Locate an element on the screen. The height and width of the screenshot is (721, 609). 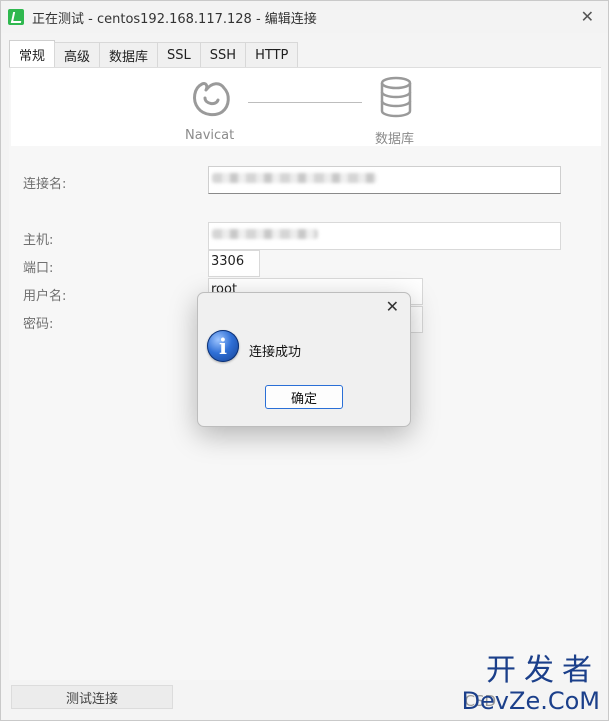
dialog-close-button: ✕ is located at coordinates (392, 306).